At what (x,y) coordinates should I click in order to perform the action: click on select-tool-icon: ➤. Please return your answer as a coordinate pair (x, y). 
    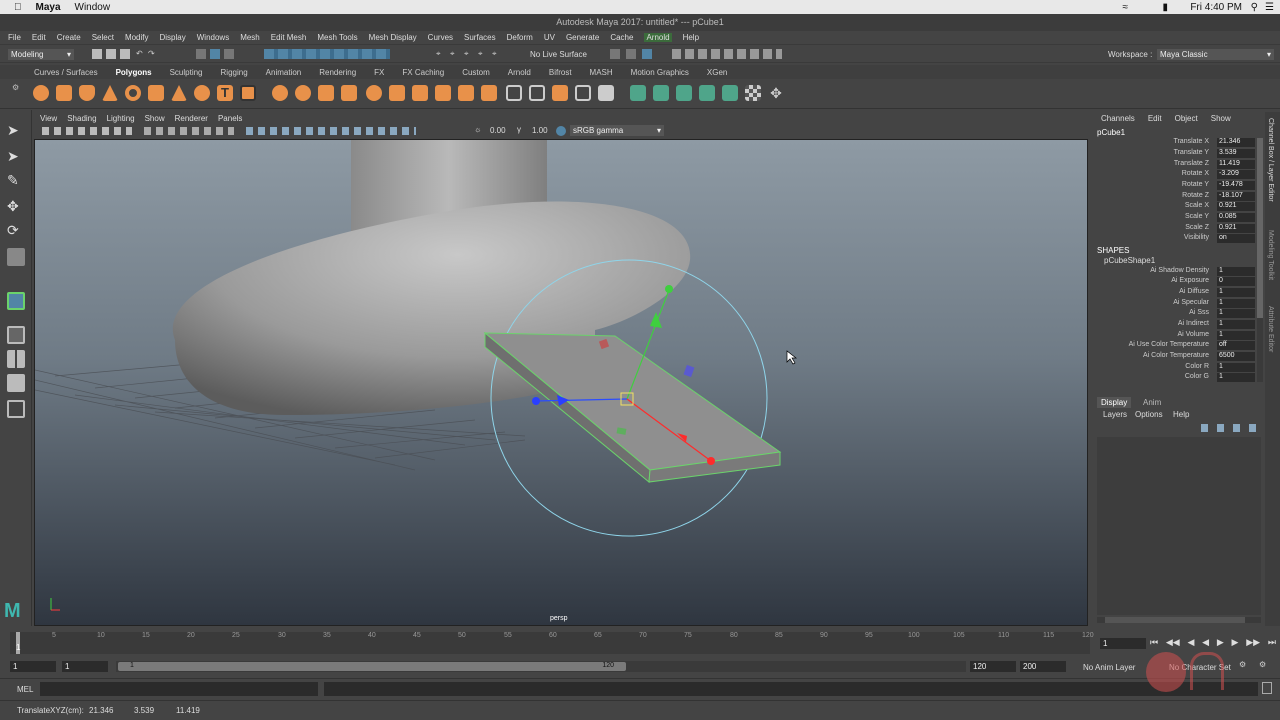
    Looking at the image, I should click on (16, 131).